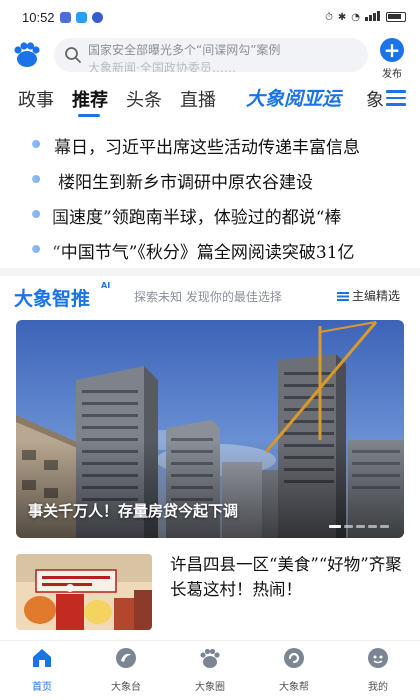  What do you see at coordinates (378, 670) in the screenshot?
I see `nav-profile: 我的` at bounding box center [378, 670].